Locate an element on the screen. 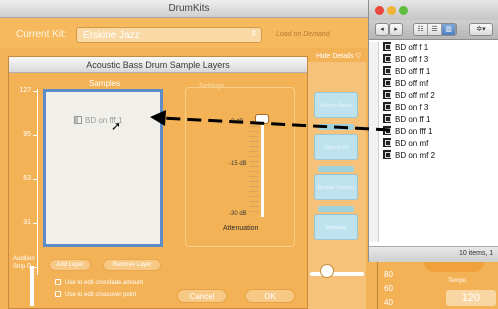 The image size is (498, 309). file-row: BD off mf 2 is located at coordinates (409, 95).